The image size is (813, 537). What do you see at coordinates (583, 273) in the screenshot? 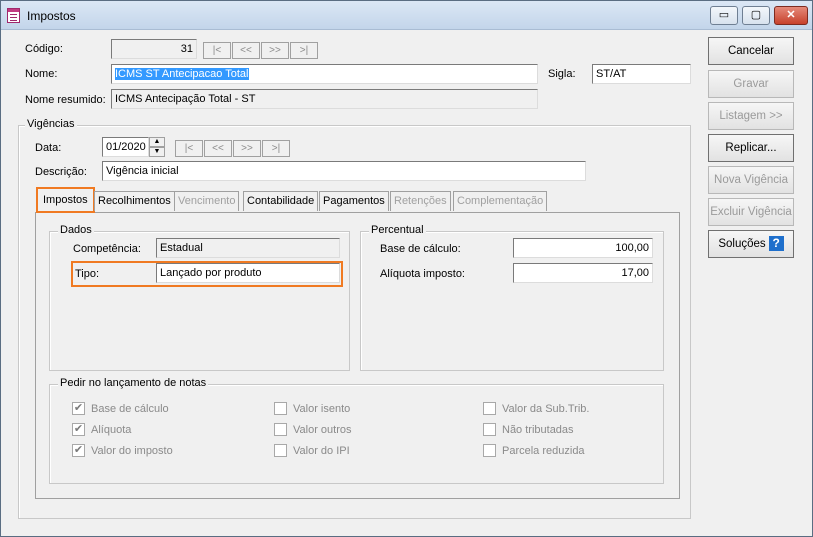
I see `aliquota-field: 17,00` at bounding box center [583, 273].